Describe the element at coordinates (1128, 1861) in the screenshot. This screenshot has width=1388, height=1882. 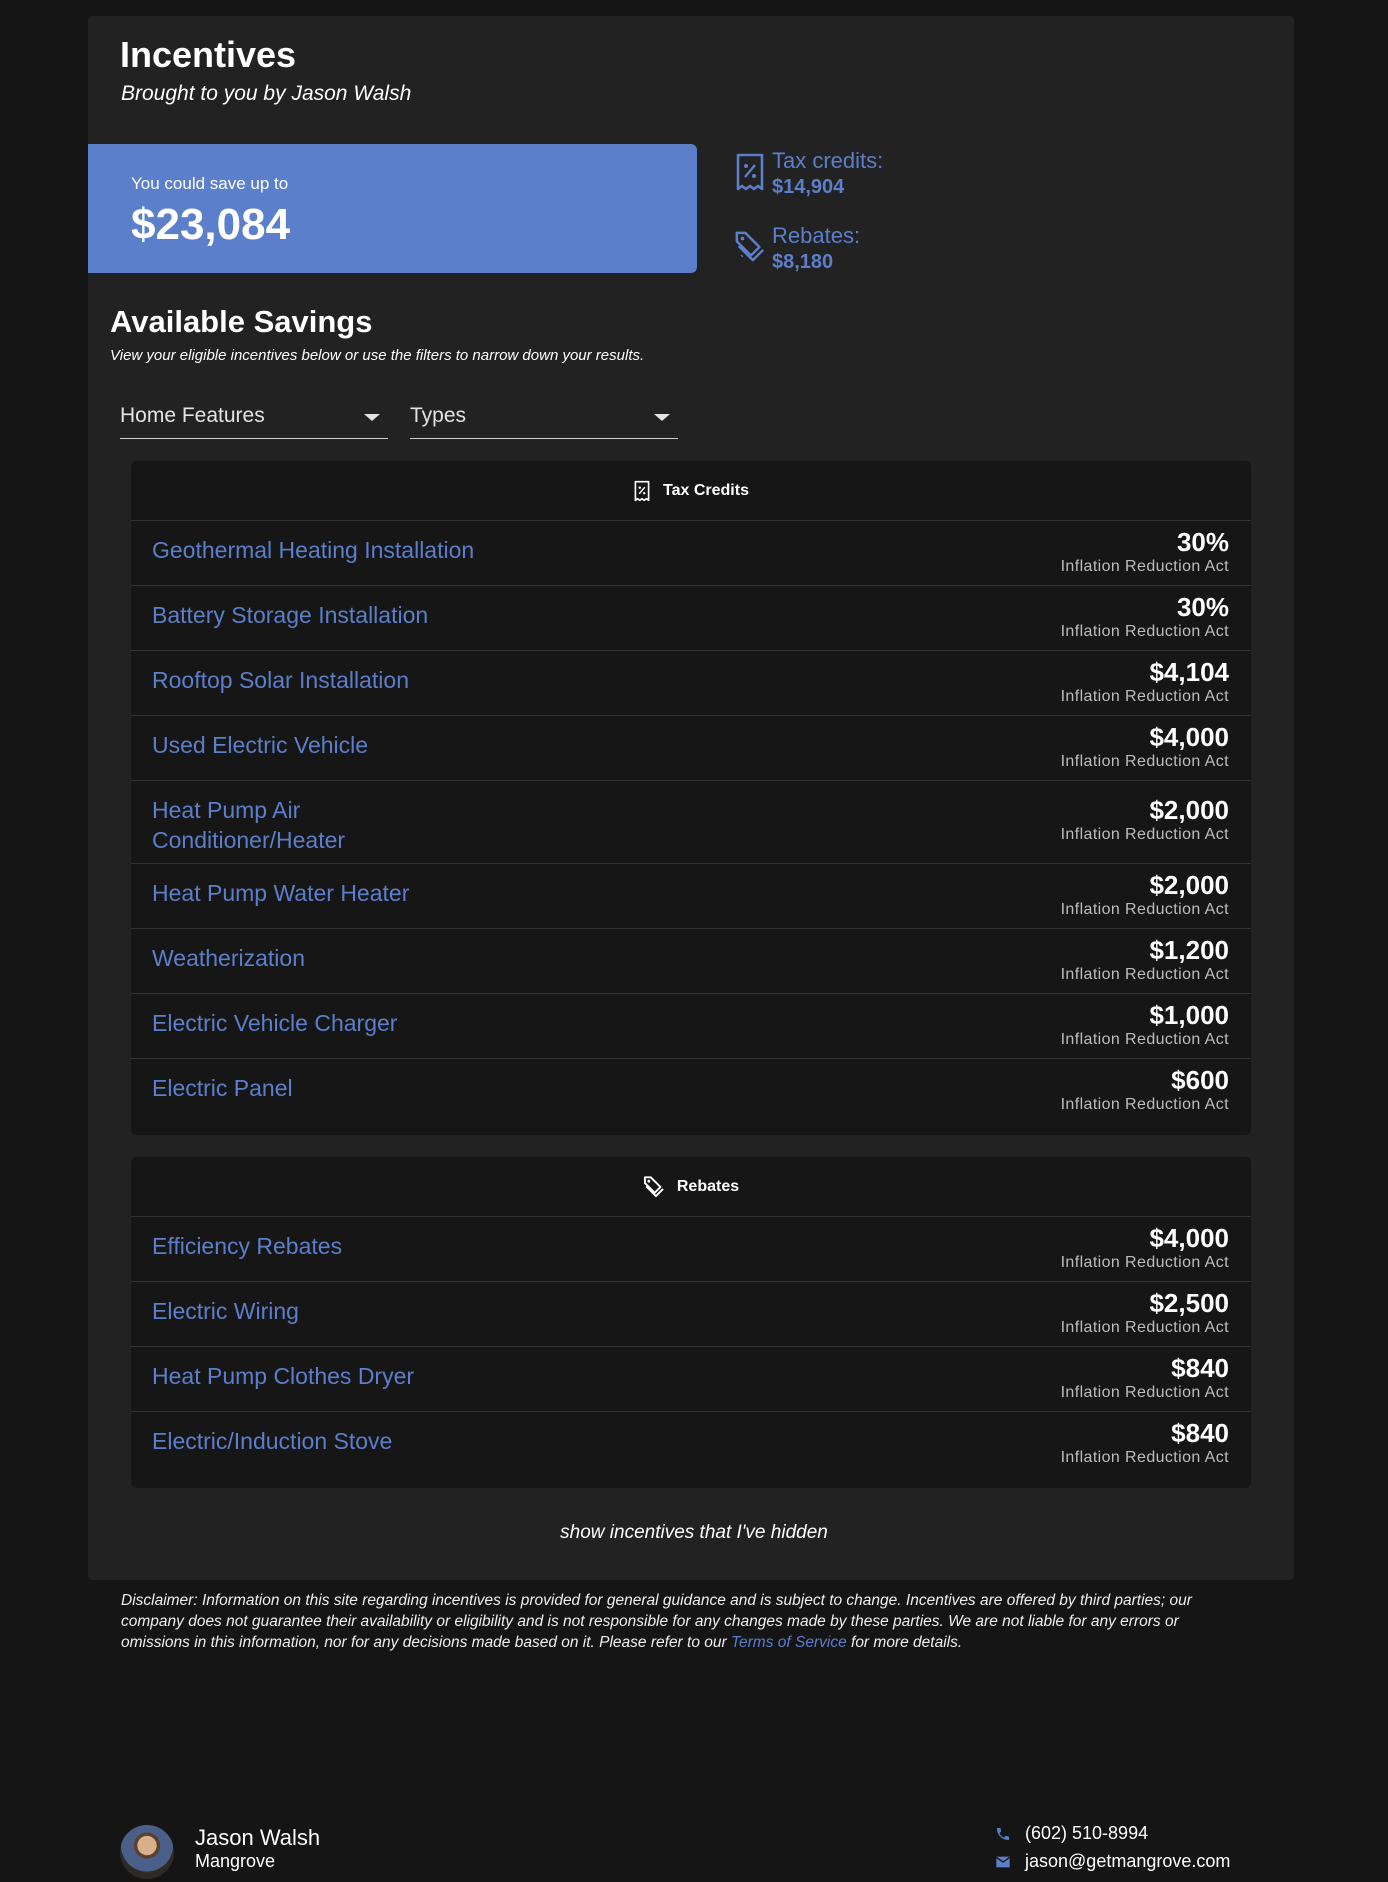
I see `email-address: jason@getmangrove.com` at that location.